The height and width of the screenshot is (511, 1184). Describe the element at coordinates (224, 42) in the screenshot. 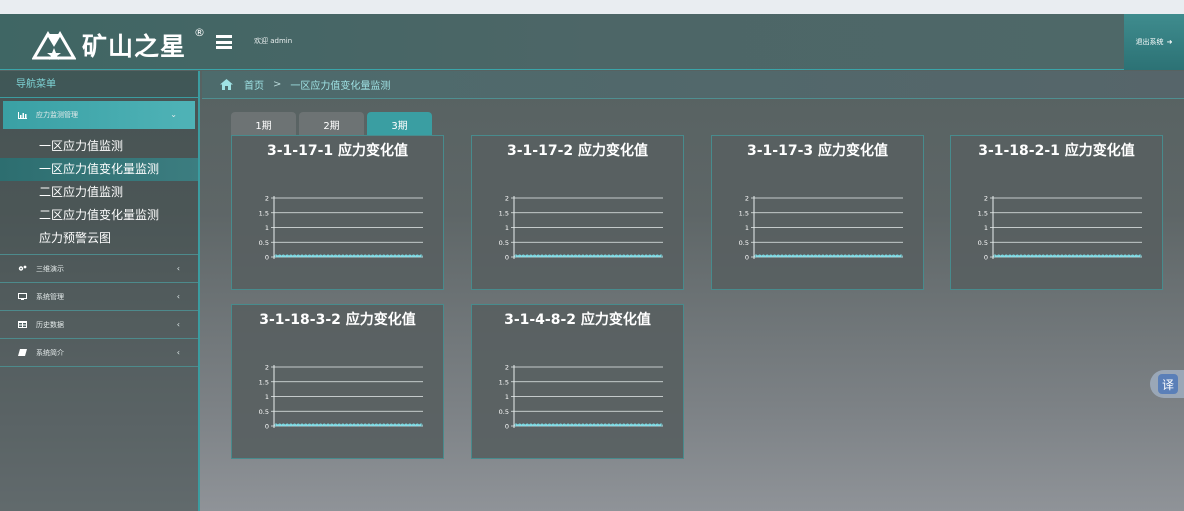

I see `menu-toggle-icon` at that location.